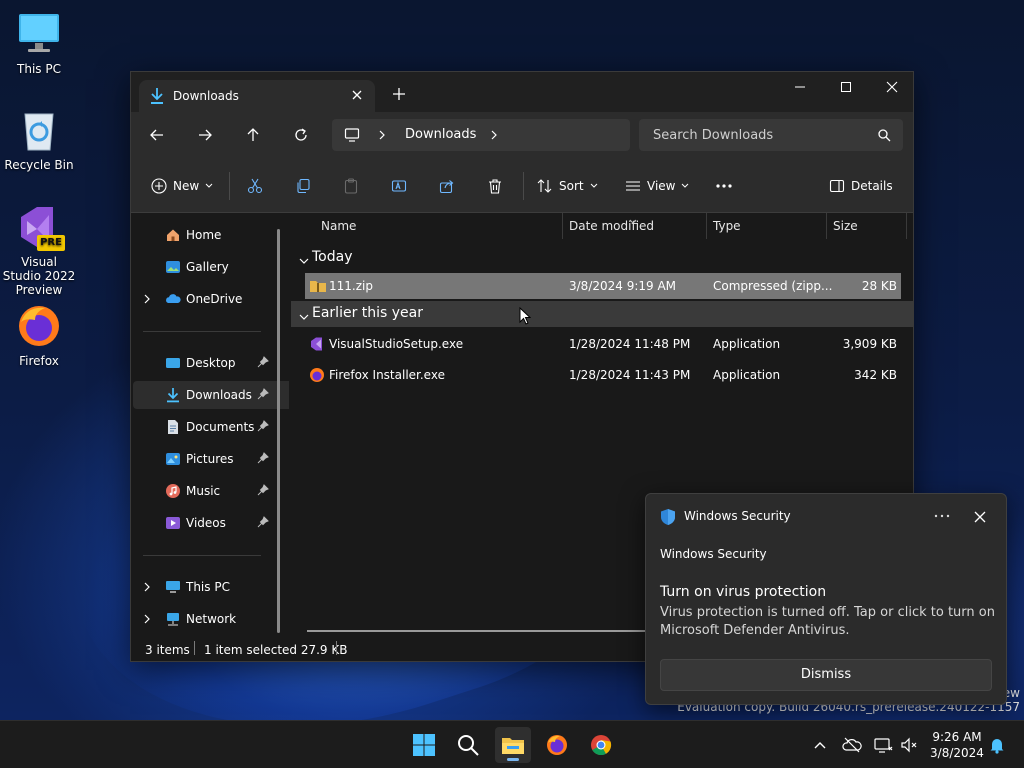 Image resolution: width=1024 pixels, height=768 pixels. I want to click on column-header-size: Size, so click(845, 226).